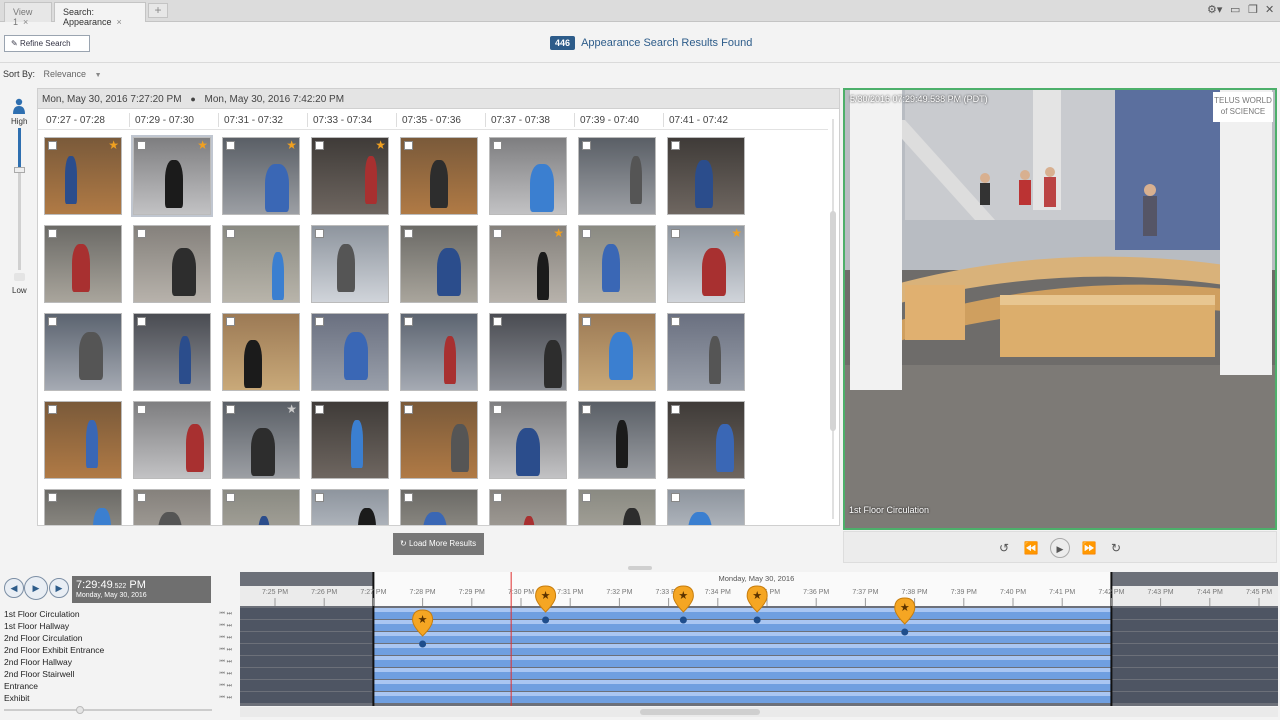  Describe the element at coordinates (80, 710) in the screenshot. I see `zoom-slider-thumb` at that location.